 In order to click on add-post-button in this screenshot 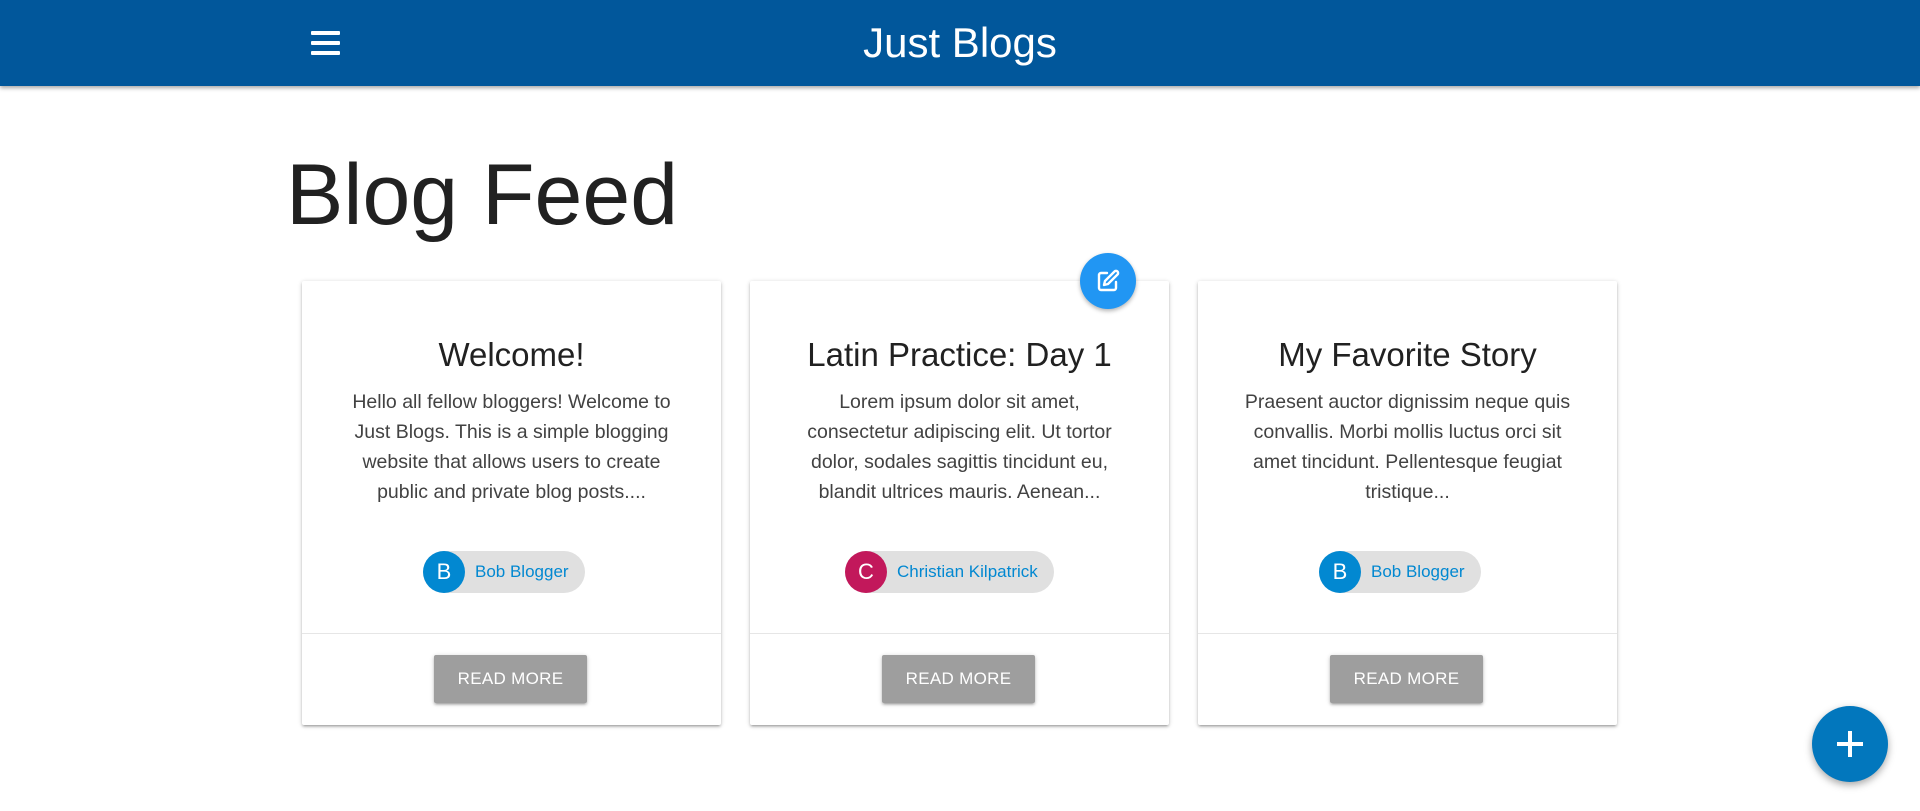, I will do `click(1850, 744)`.